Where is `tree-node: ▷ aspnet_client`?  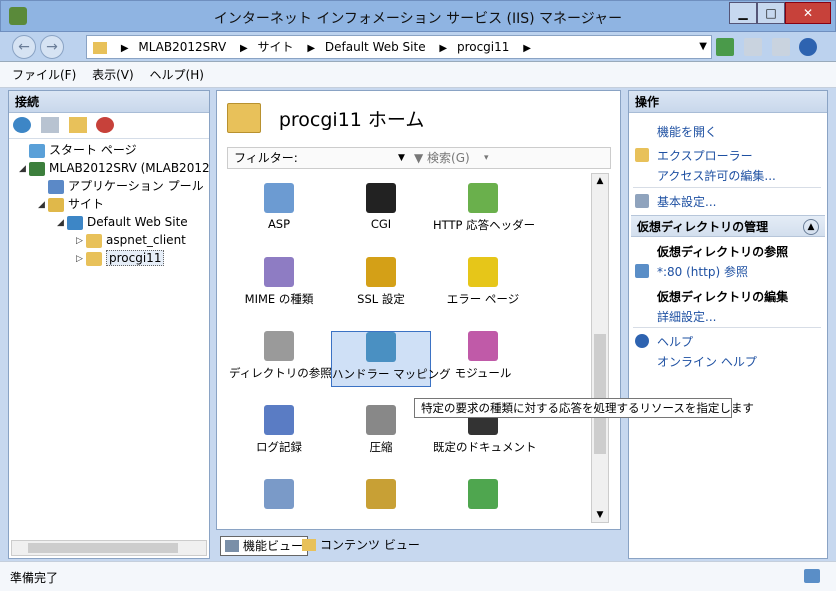 tree-node: ▷ aspnet_client is located at coordinates (131, 240).